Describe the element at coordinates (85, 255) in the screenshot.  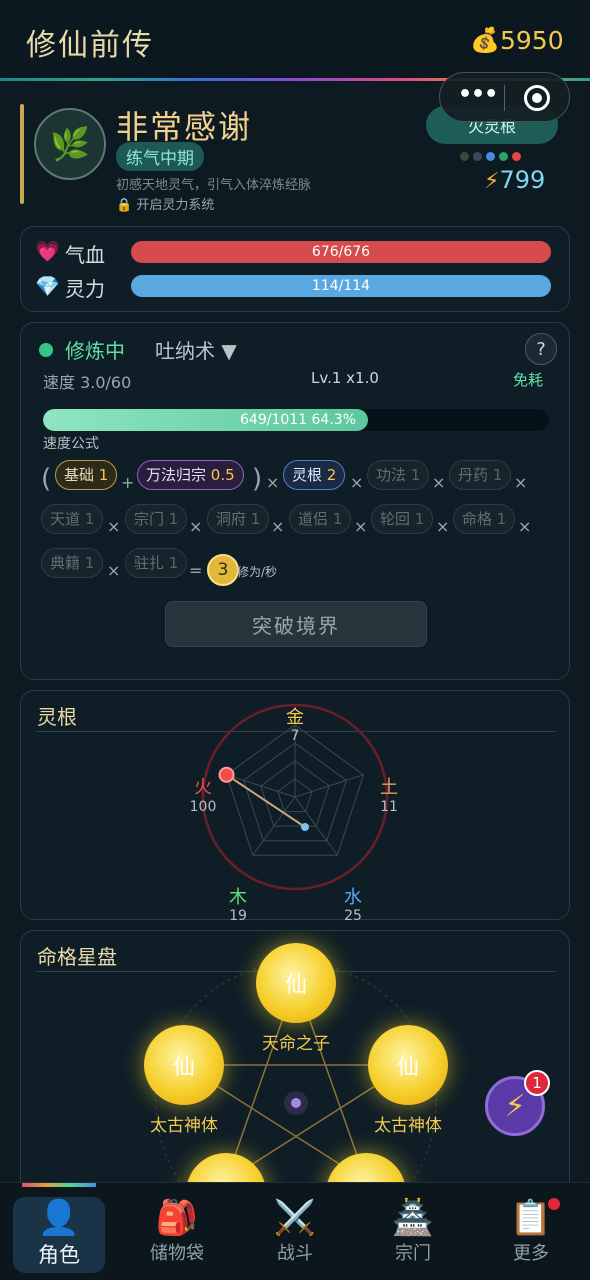
I see `hp-label: 气血` at that location.